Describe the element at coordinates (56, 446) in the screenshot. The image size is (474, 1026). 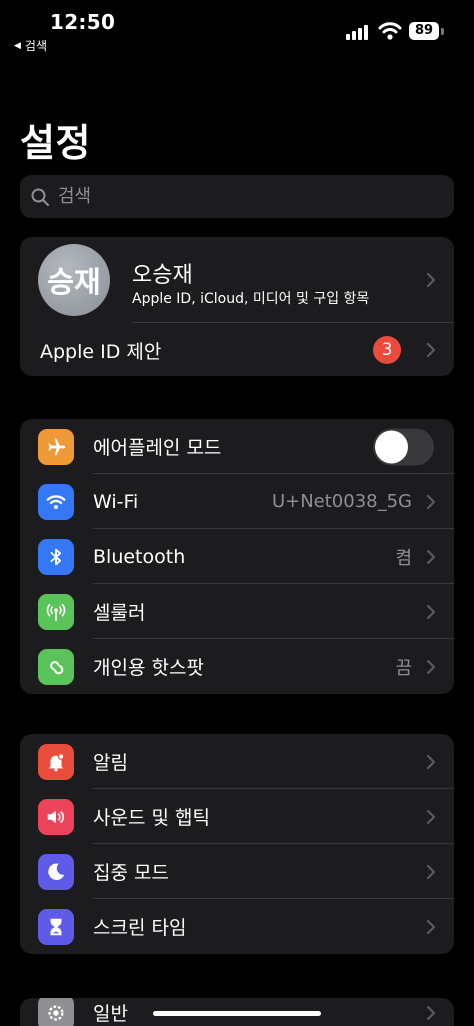
I see `airplane-icon` at that location.